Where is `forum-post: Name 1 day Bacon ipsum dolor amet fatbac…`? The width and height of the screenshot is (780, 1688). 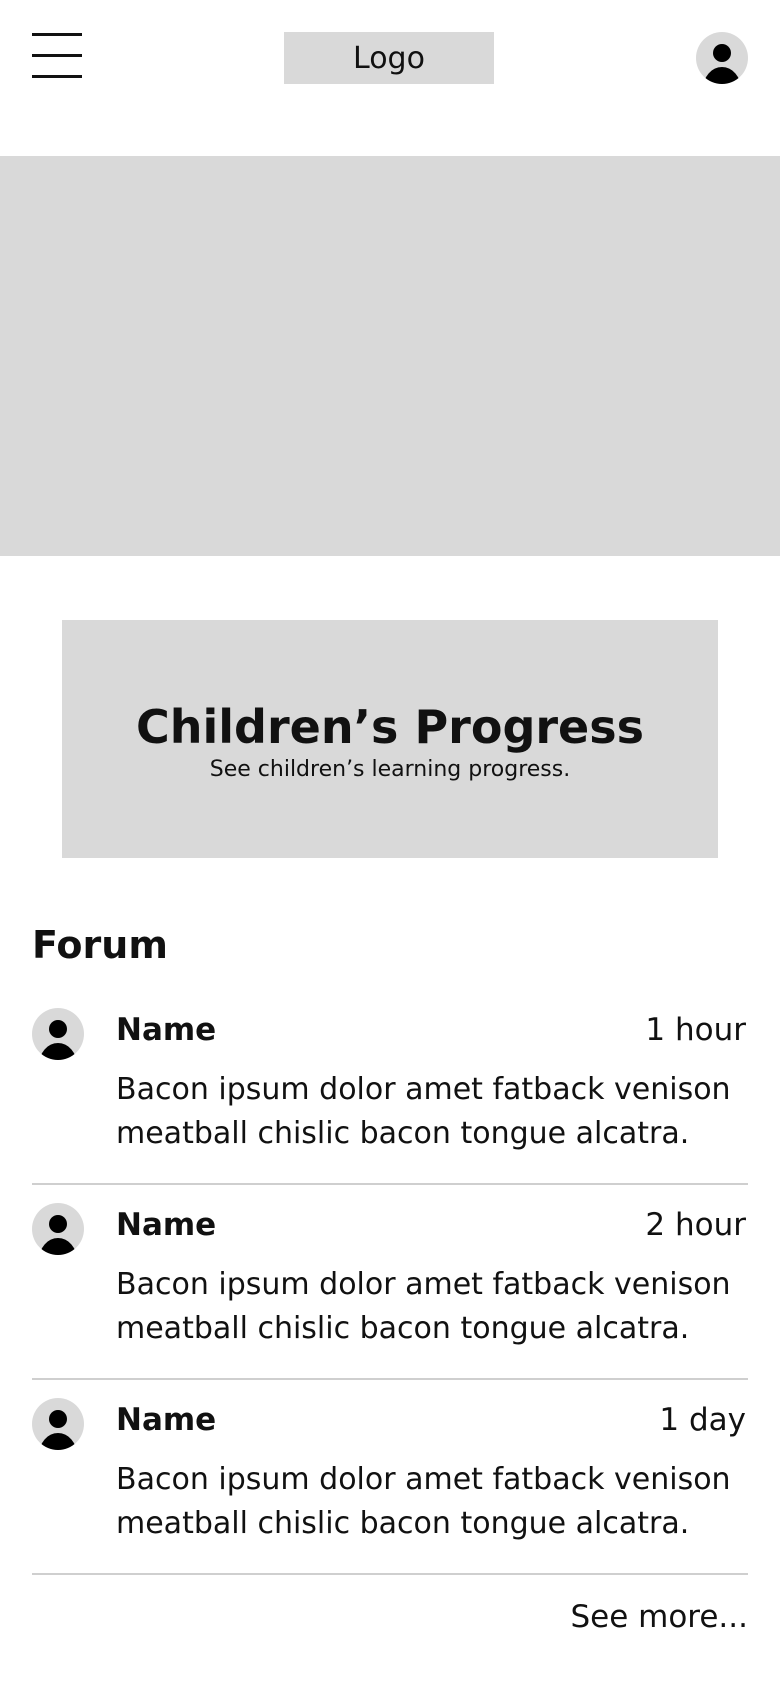
forum-post: Name 1 day Bacon ipsum dolor amet fatbac… is located at coordinates (390, 1477).